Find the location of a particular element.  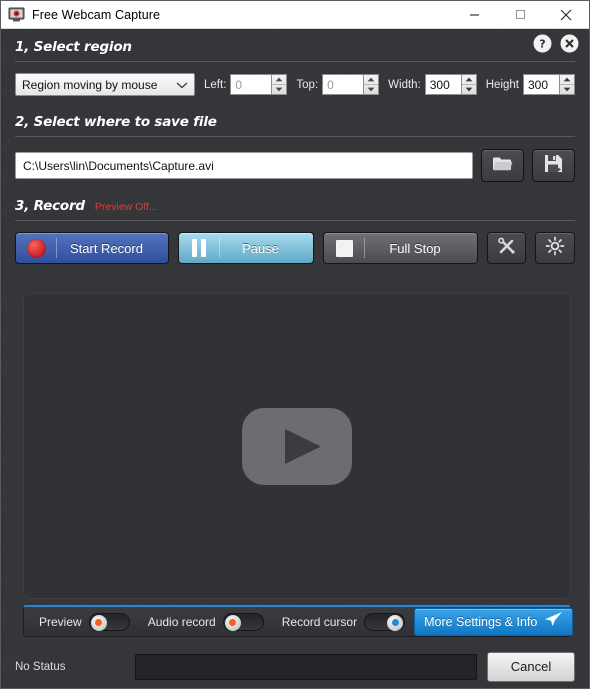

pause-button: Pause is located at coordinates (246, 248).